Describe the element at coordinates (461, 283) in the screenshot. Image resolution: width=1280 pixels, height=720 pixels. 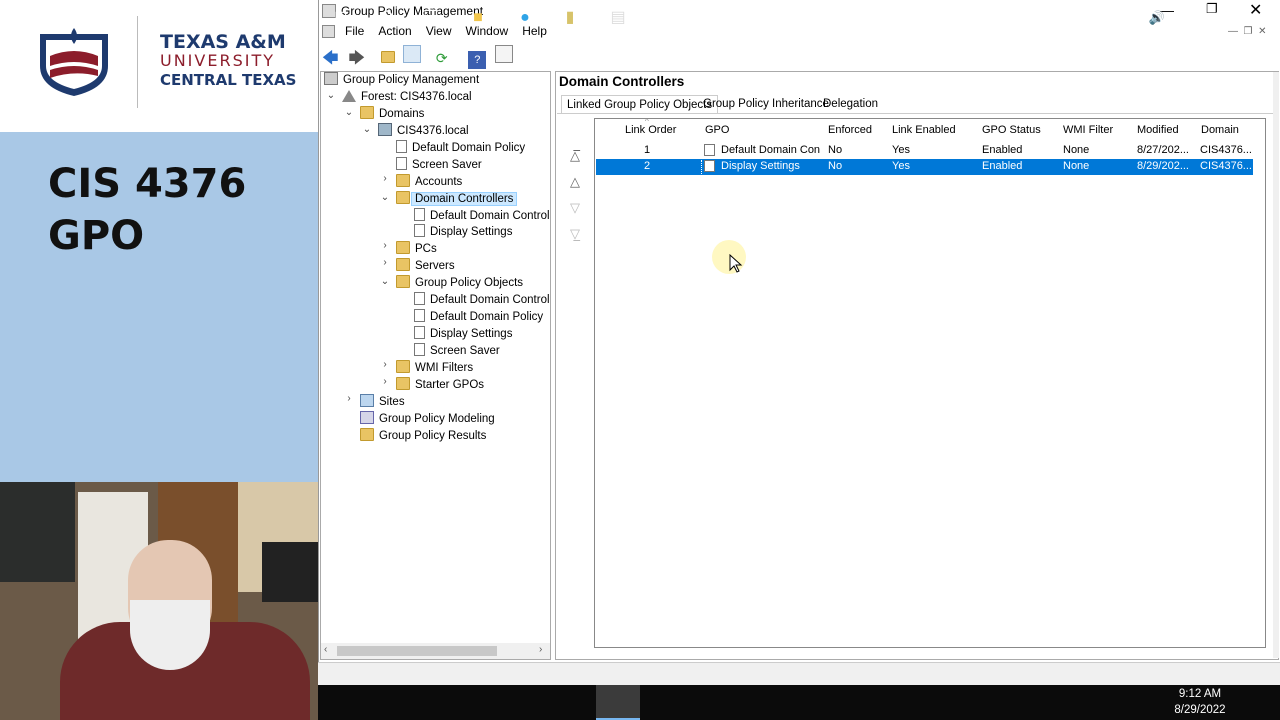
I see `tree-group-policy-objects: Group Policy Objects` at that location.